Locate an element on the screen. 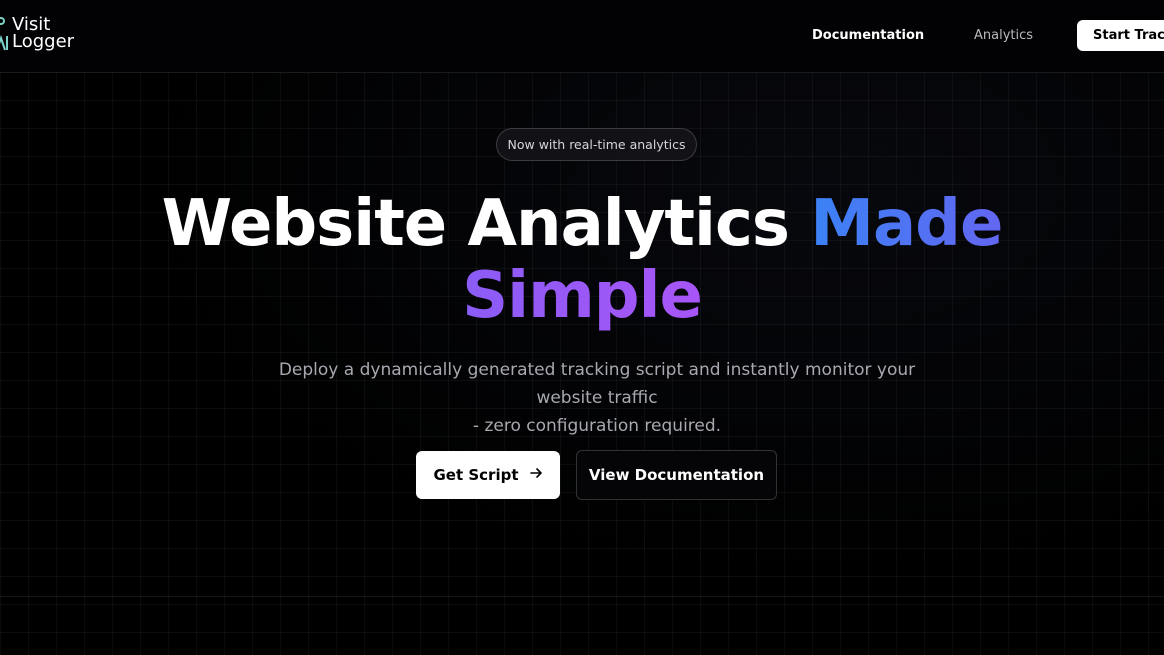 This screenshot has width=1164, height=655. brand-logo: Visit Logger is located at coordinates (37, 36).